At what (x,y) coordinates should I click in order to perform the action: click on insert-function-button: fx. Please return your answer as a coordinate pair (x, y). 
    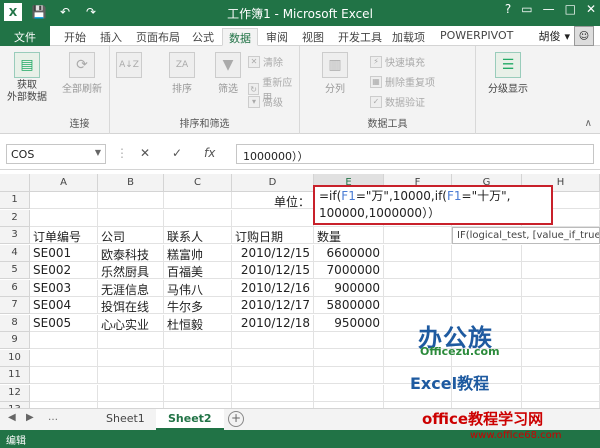
    Looking at the image, I should click on (209, 153).